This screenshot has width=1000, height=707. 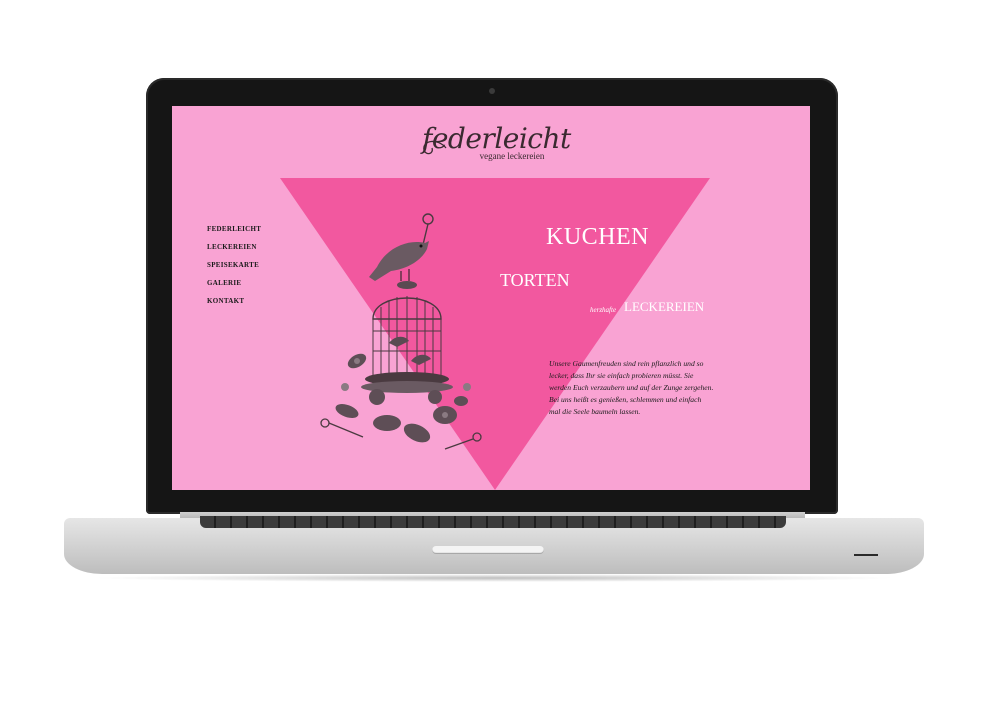 What do you see at coordinates (494, 578) in the screenshot?
I see `laptop-shadow` at bounding box center [494, 578].